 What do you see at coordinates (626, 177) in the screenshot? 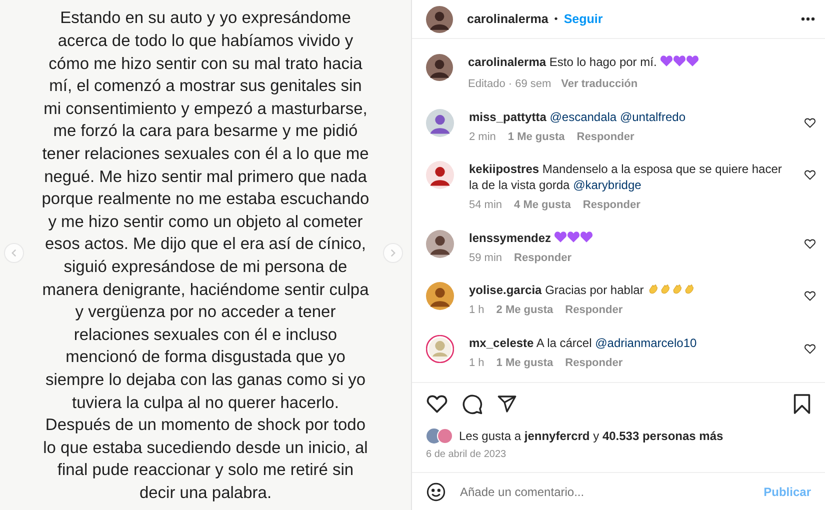
I see `comment-text: kekiipostres Mandenselo a la esposa que se quiere hacer la de la vista gorda @karybridge` at bounding box center [626, 177].